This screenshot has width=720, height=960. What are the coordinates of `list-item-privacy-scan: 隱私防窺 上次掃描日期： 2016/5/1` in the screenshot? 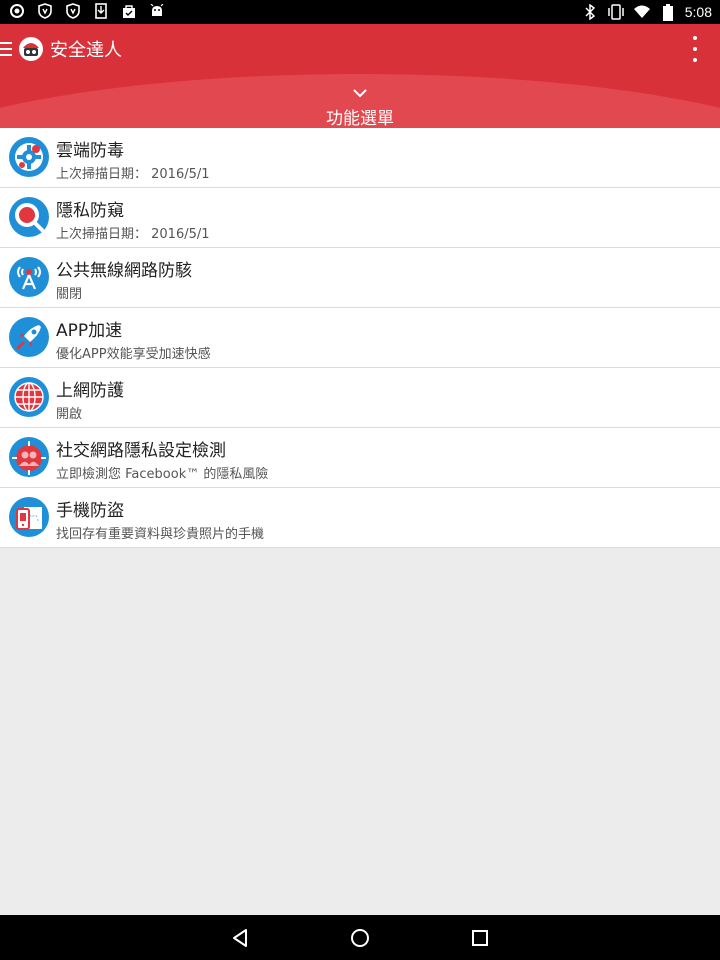 It's located at (360, 218).